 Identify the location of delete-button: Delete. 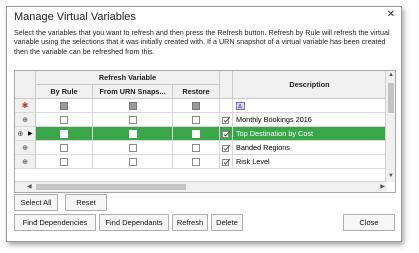
(227, 222).